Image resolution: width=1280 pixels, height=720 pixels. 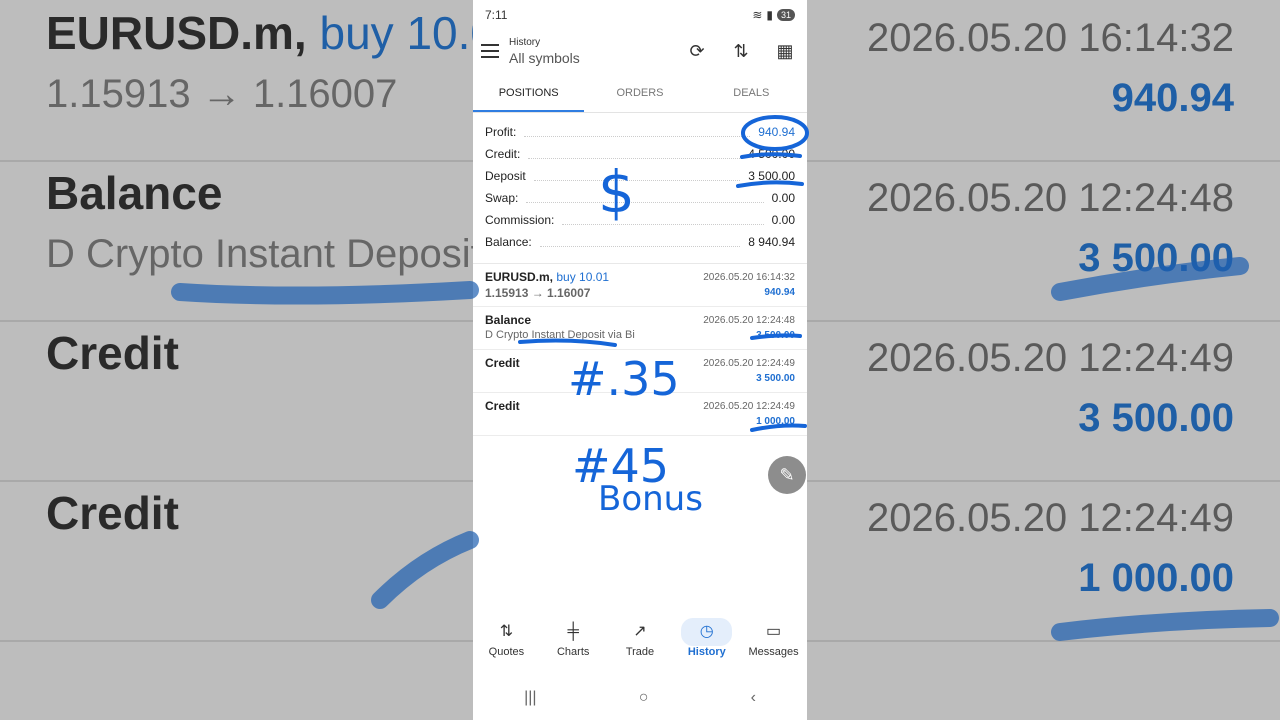 I want to click on summary-row-deposit: Deposit 3 500.00, so click(x=640, y=176).